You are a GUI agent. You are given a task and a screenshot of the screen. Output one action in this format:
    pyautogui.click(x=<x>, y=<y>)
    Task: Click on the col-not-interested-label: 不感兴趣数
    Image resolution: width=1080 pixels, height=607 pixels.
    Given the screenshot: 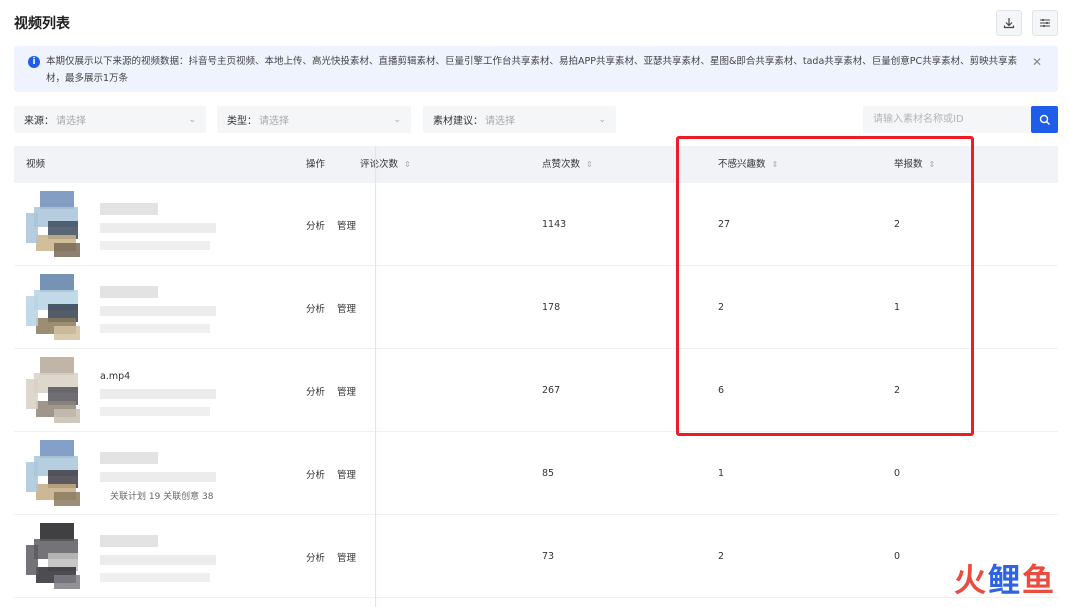 What is the action you would take?
    pyautogui.click(x=742, y=164)
    